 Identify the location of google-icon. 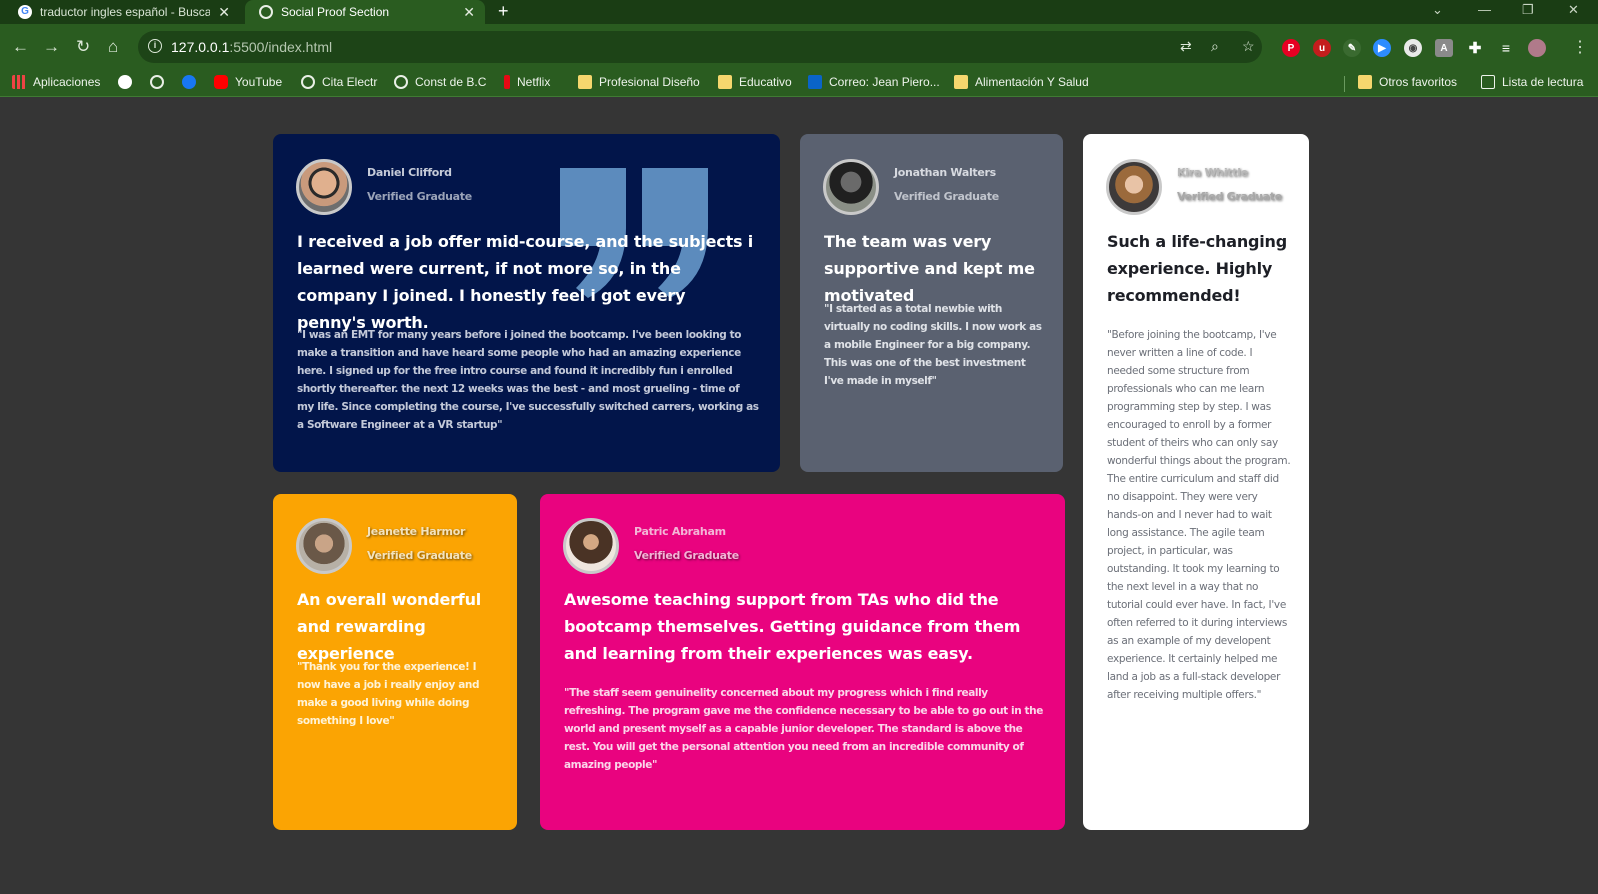
(125, 82).